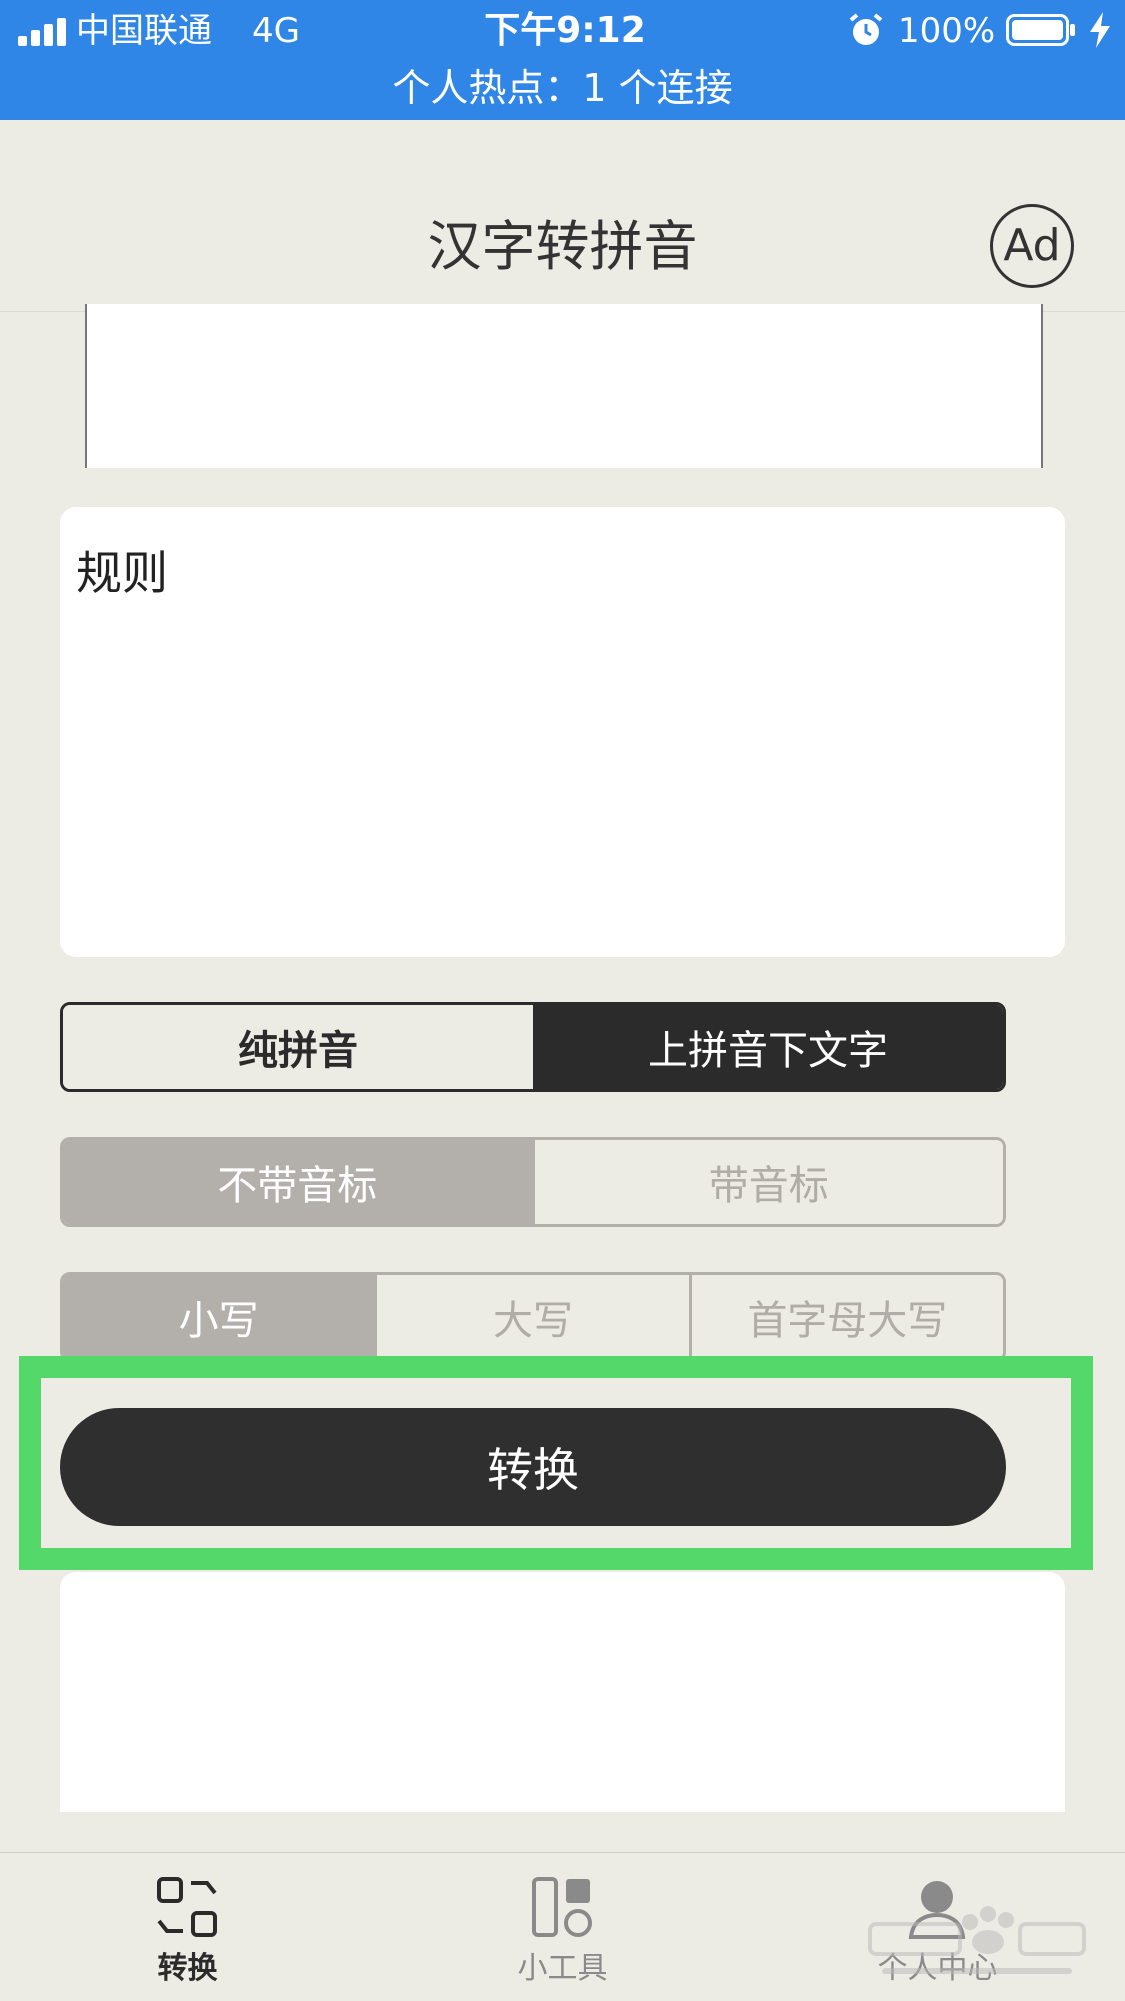 The height and width of the screenshot is (2001, 1125). Describe the element at coordinates (866, 29) in the screenshot. I see `alarm-icon` at that location.